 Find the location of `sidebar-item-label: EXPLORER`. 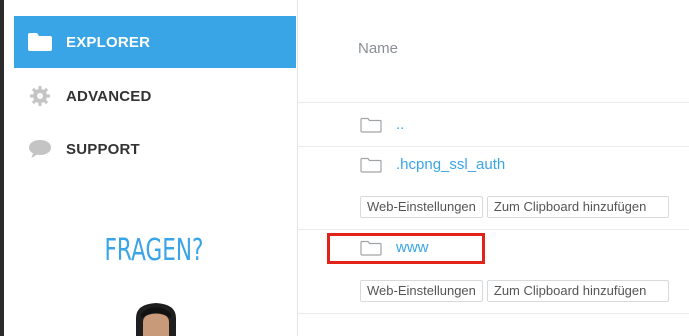

sidebar-item-label: EXPLORER is located at coordinates (108, 42).